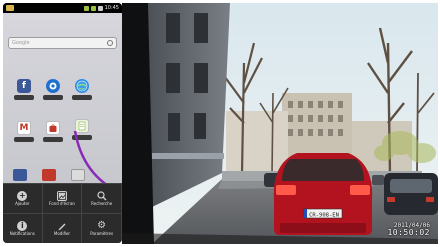 This screenshot has width=440, height=247. Describe the element at coordinates (110, 43) in the screenshot. I see `search-glyph-icon` at that location.